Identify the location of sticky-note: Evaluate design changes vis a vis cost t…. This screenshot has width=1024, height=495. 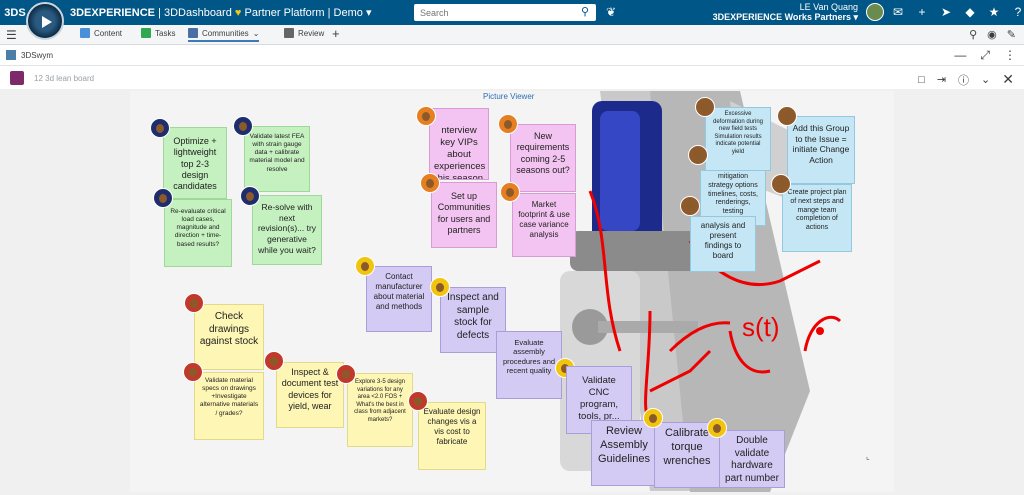
(452, 436).